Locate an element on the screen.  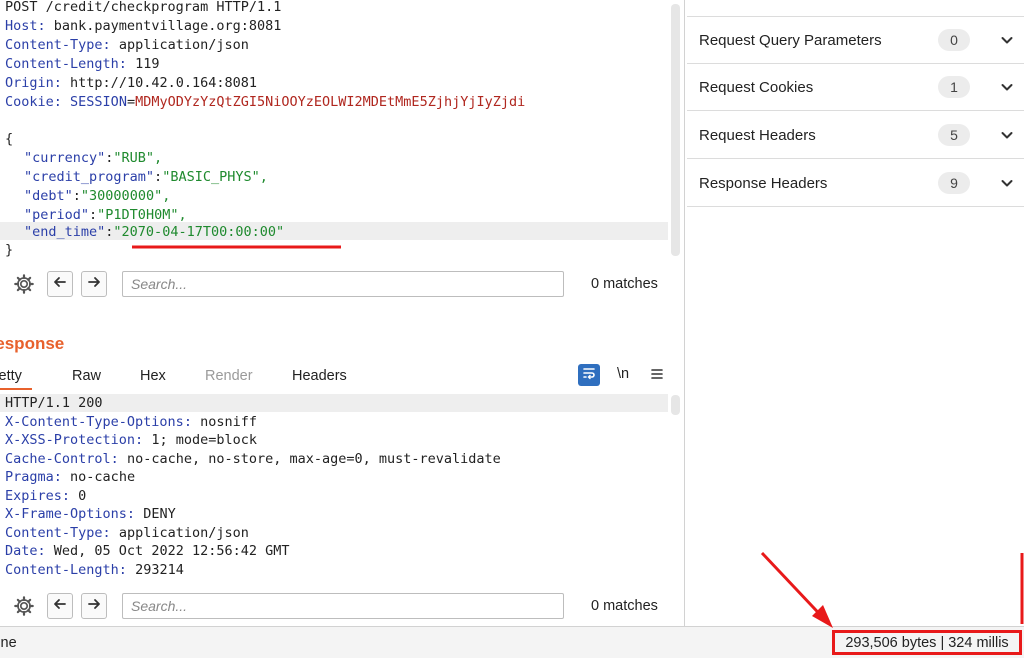
request-search-bar: 0 matches is located at coordinates (342, 284).